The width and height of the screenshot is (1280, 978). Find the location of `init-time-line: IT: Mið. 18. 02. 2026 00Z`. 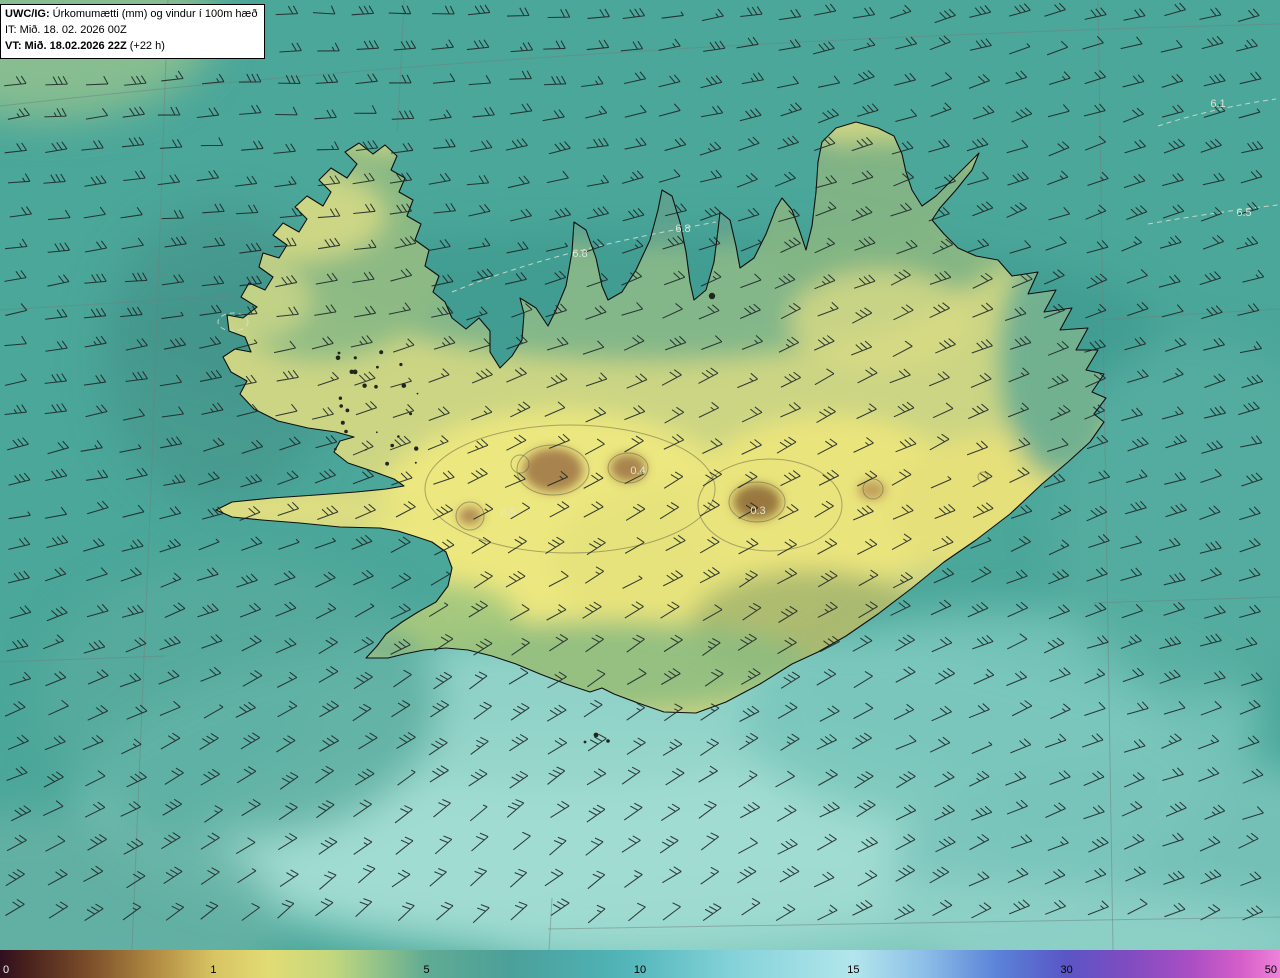

init-time-line: IT: Mið. 18. 02. 2026 00Z is located at coordinates (66, 29).